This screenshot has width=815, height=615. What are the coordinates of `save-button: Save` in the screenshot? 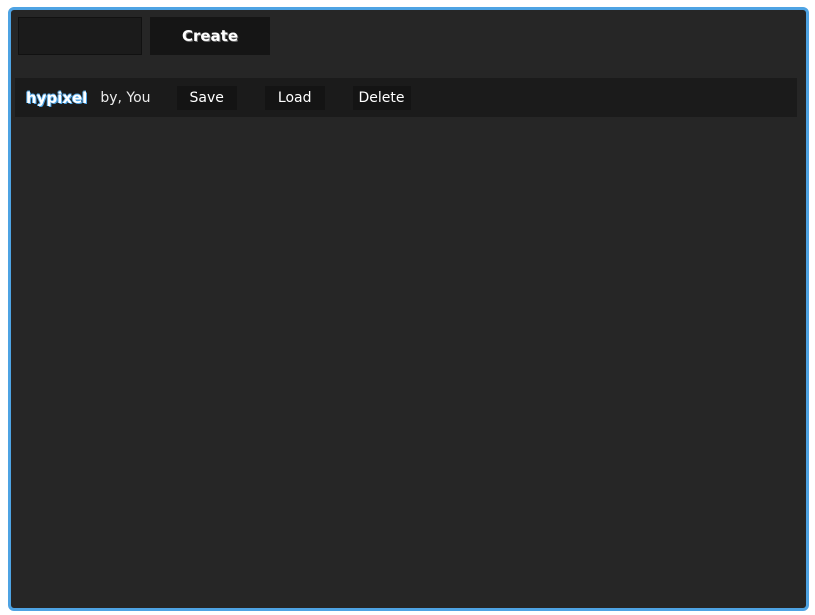 It's located at (206, 97).